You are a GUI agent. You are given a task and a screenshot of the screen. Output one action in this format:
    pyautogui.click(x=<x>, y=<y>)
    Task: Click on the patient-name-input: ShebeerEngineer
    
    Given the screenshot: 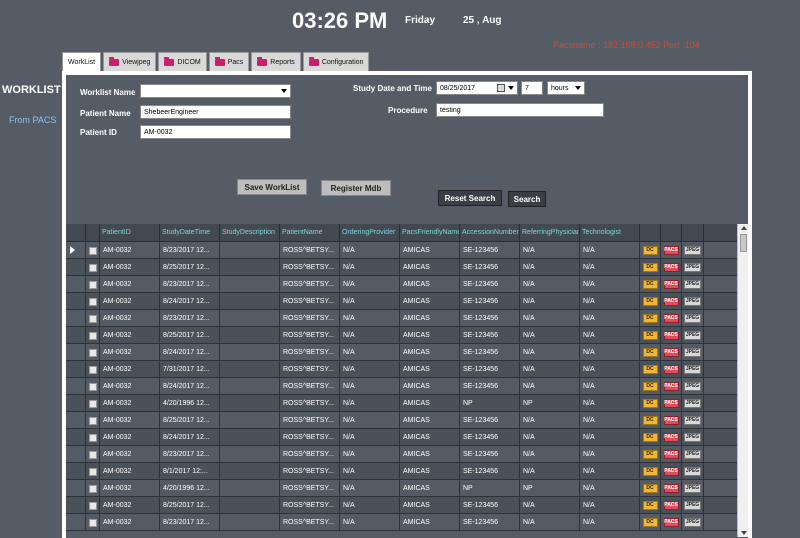 What is the action you would take?
    pyautogui.click(x=215, y=112)
    